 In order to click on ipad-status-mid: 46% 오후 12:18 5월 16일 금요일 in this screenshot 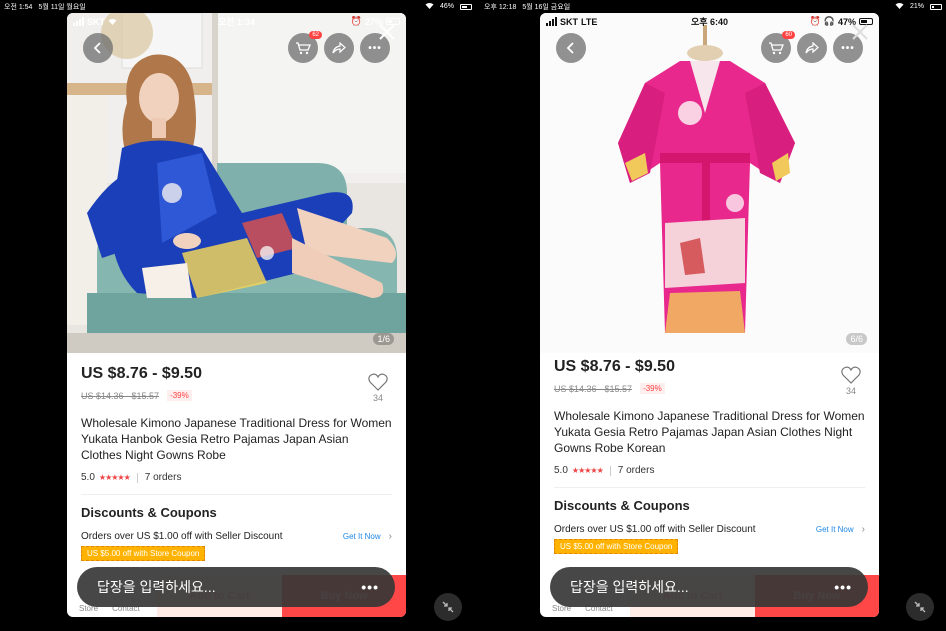, I will do `click(497, 6)`.